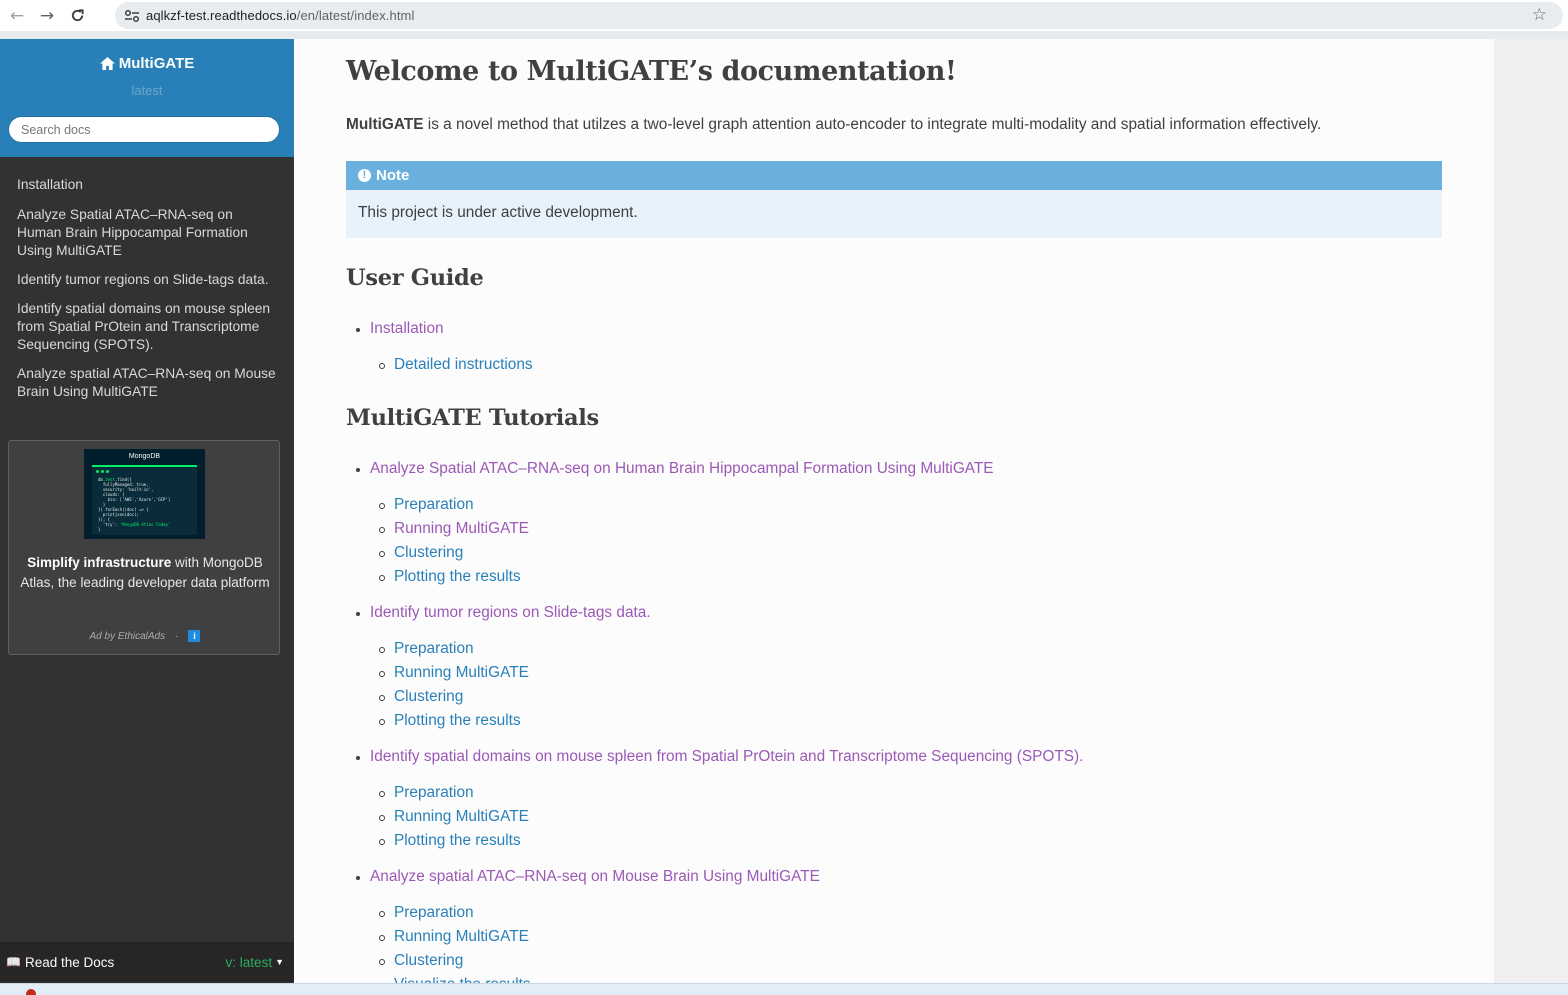 The image size is (1568, 995). What do you see at coordinates (385, 124) in the screenshot?
I see `intro-bold: MultiGATE` at bounding box center [385, 124].